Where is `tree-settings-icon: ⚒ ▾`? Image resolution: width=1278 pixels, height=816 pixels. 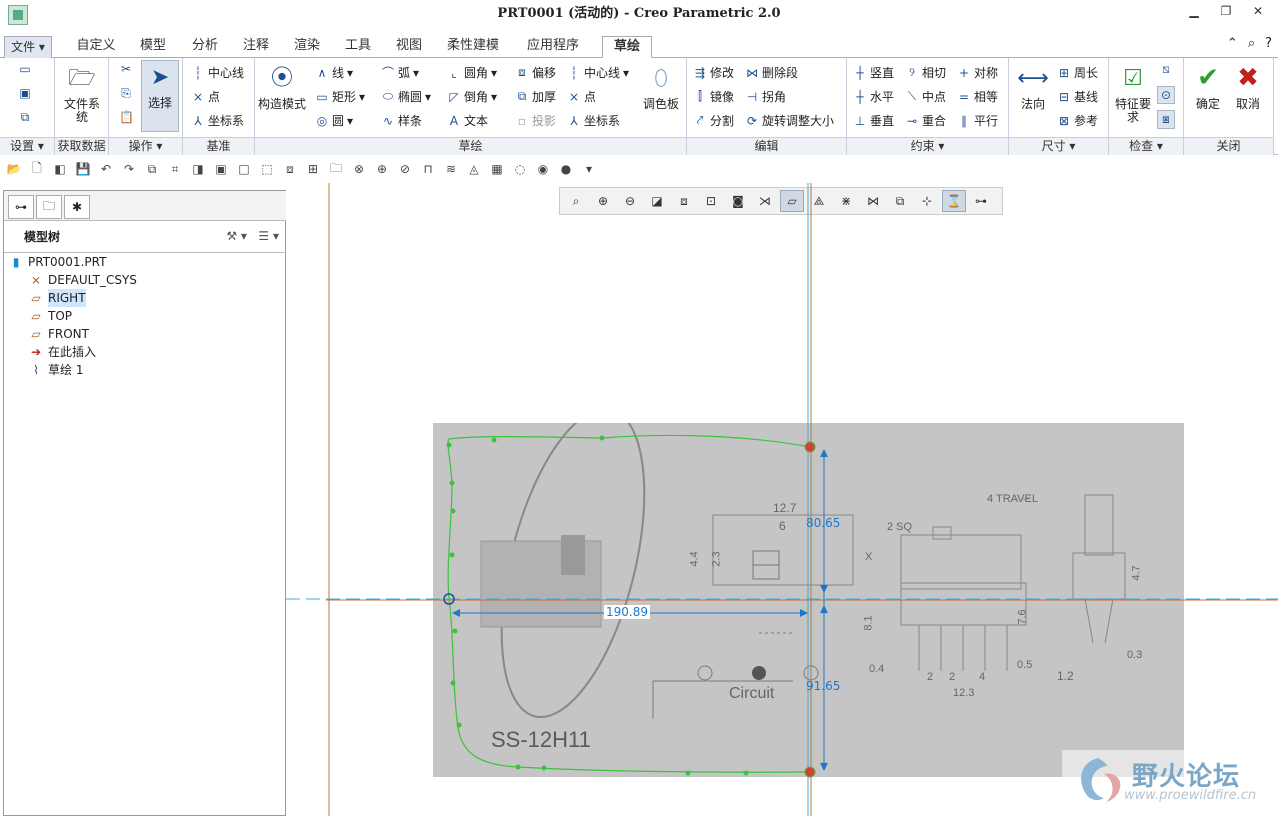
tree-settings-icon: ⚒ ▾ is located at coordinates (236, 236).